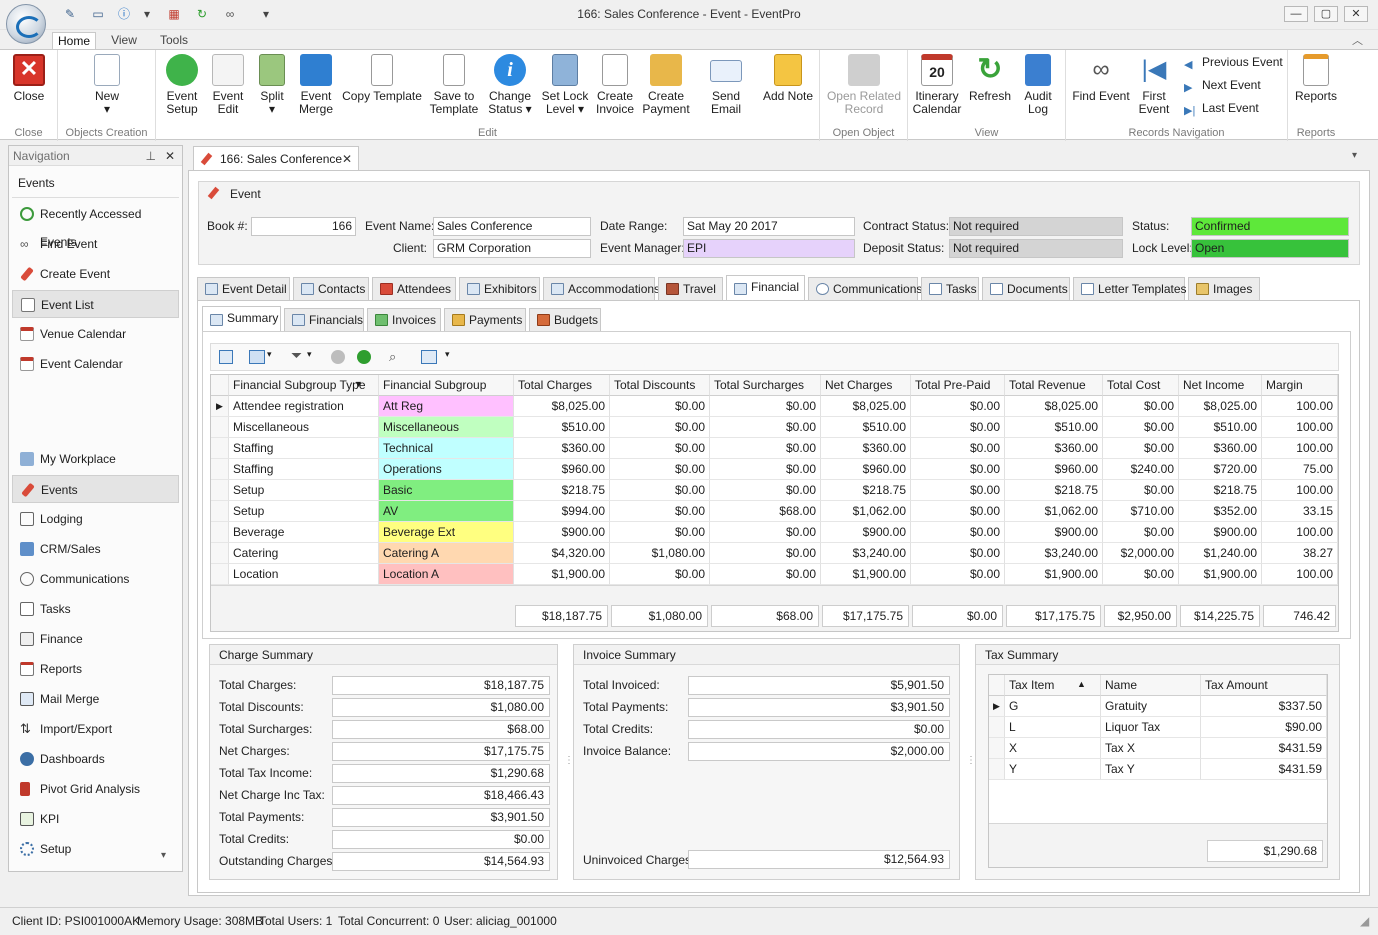 The height and width of the screenshot is (935, 1378). What do you see at coordinates (163, 855) in the screenshot?
I see `nav-overflow-icon: ▾` at bounding box center [163, 855].